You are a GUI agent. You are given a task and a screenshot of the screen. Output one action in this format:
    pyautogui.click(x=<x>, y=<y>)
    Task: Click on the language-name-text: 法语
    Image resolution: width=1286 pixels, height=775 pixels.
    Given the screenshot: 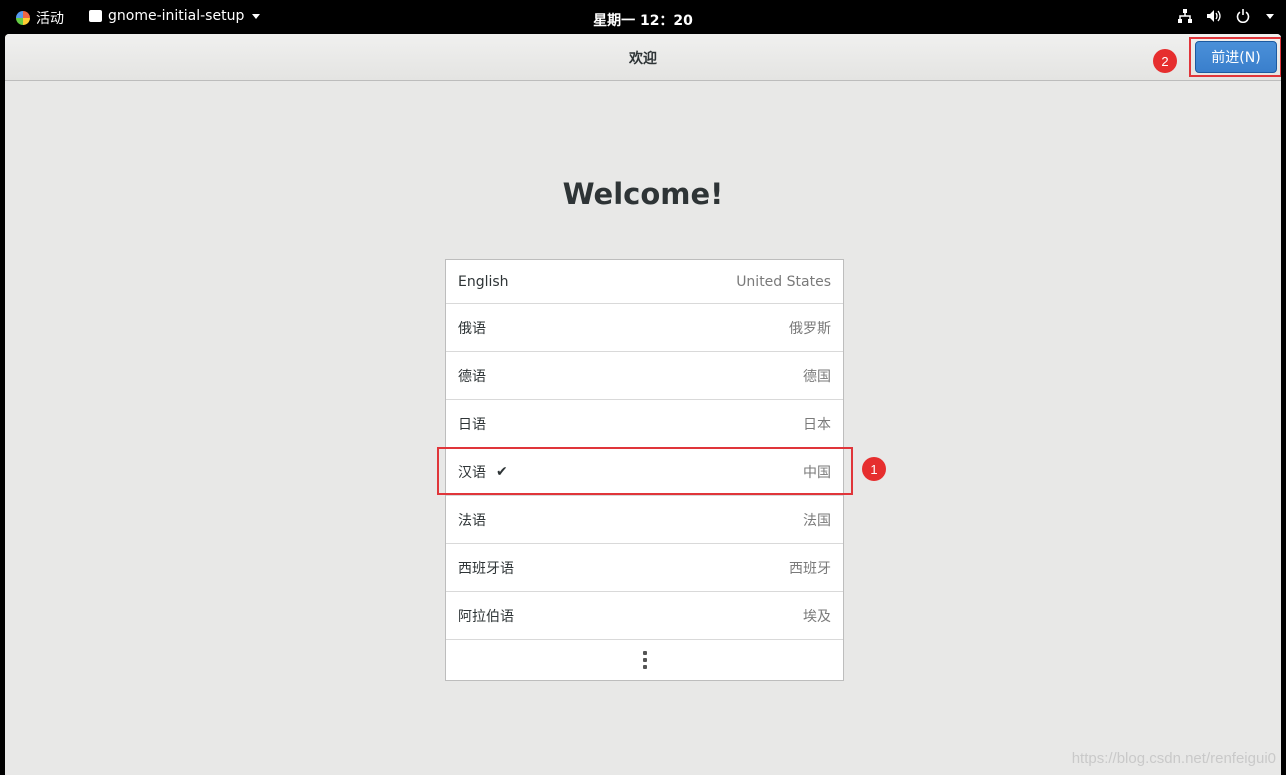 What is the action you would take?
    pyautogui.click(x=472, y=520)
    